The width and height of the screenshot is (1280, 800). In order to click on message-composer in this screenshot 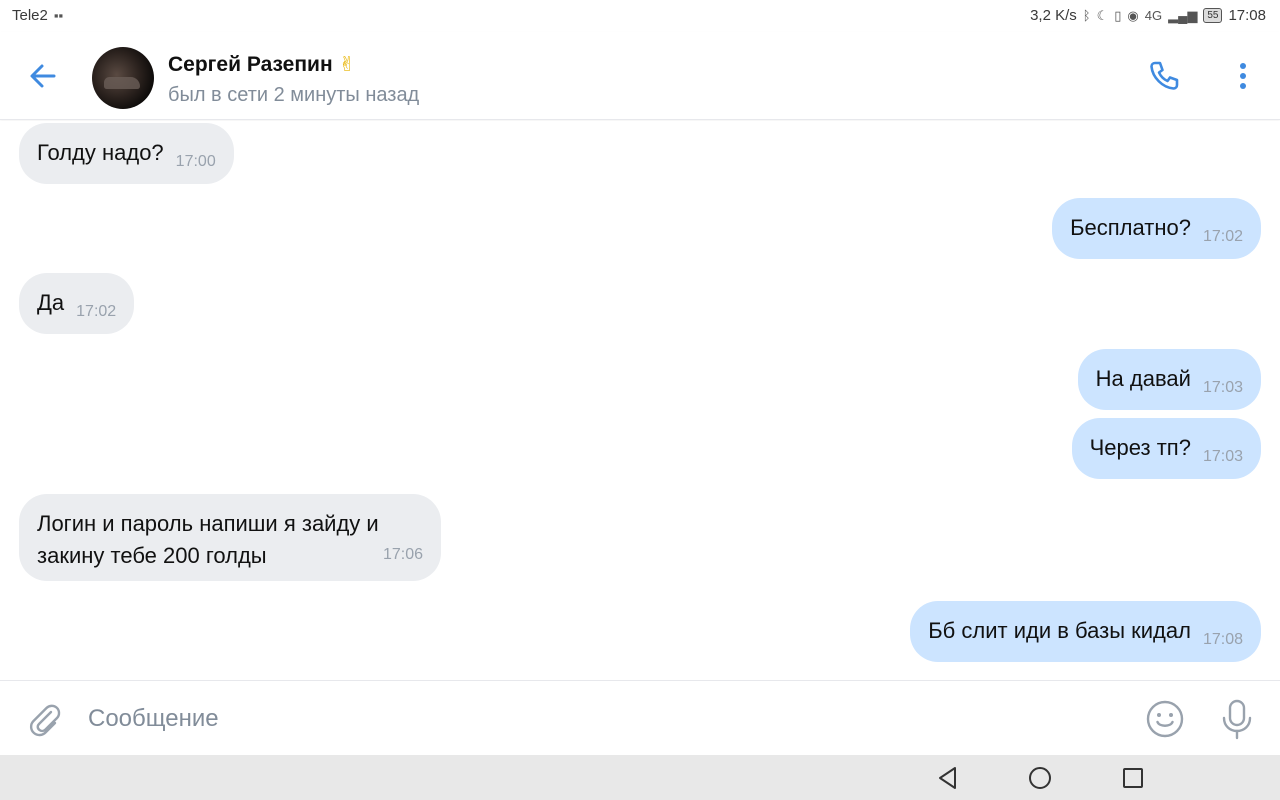, I will do `click(640, 717)`.